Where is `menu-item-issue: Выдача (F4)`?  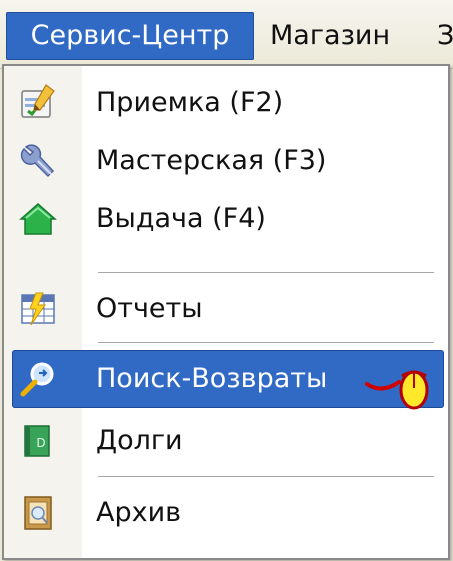
menu-item-issue: Выдача (F4) is located at coordinates (226, 219).